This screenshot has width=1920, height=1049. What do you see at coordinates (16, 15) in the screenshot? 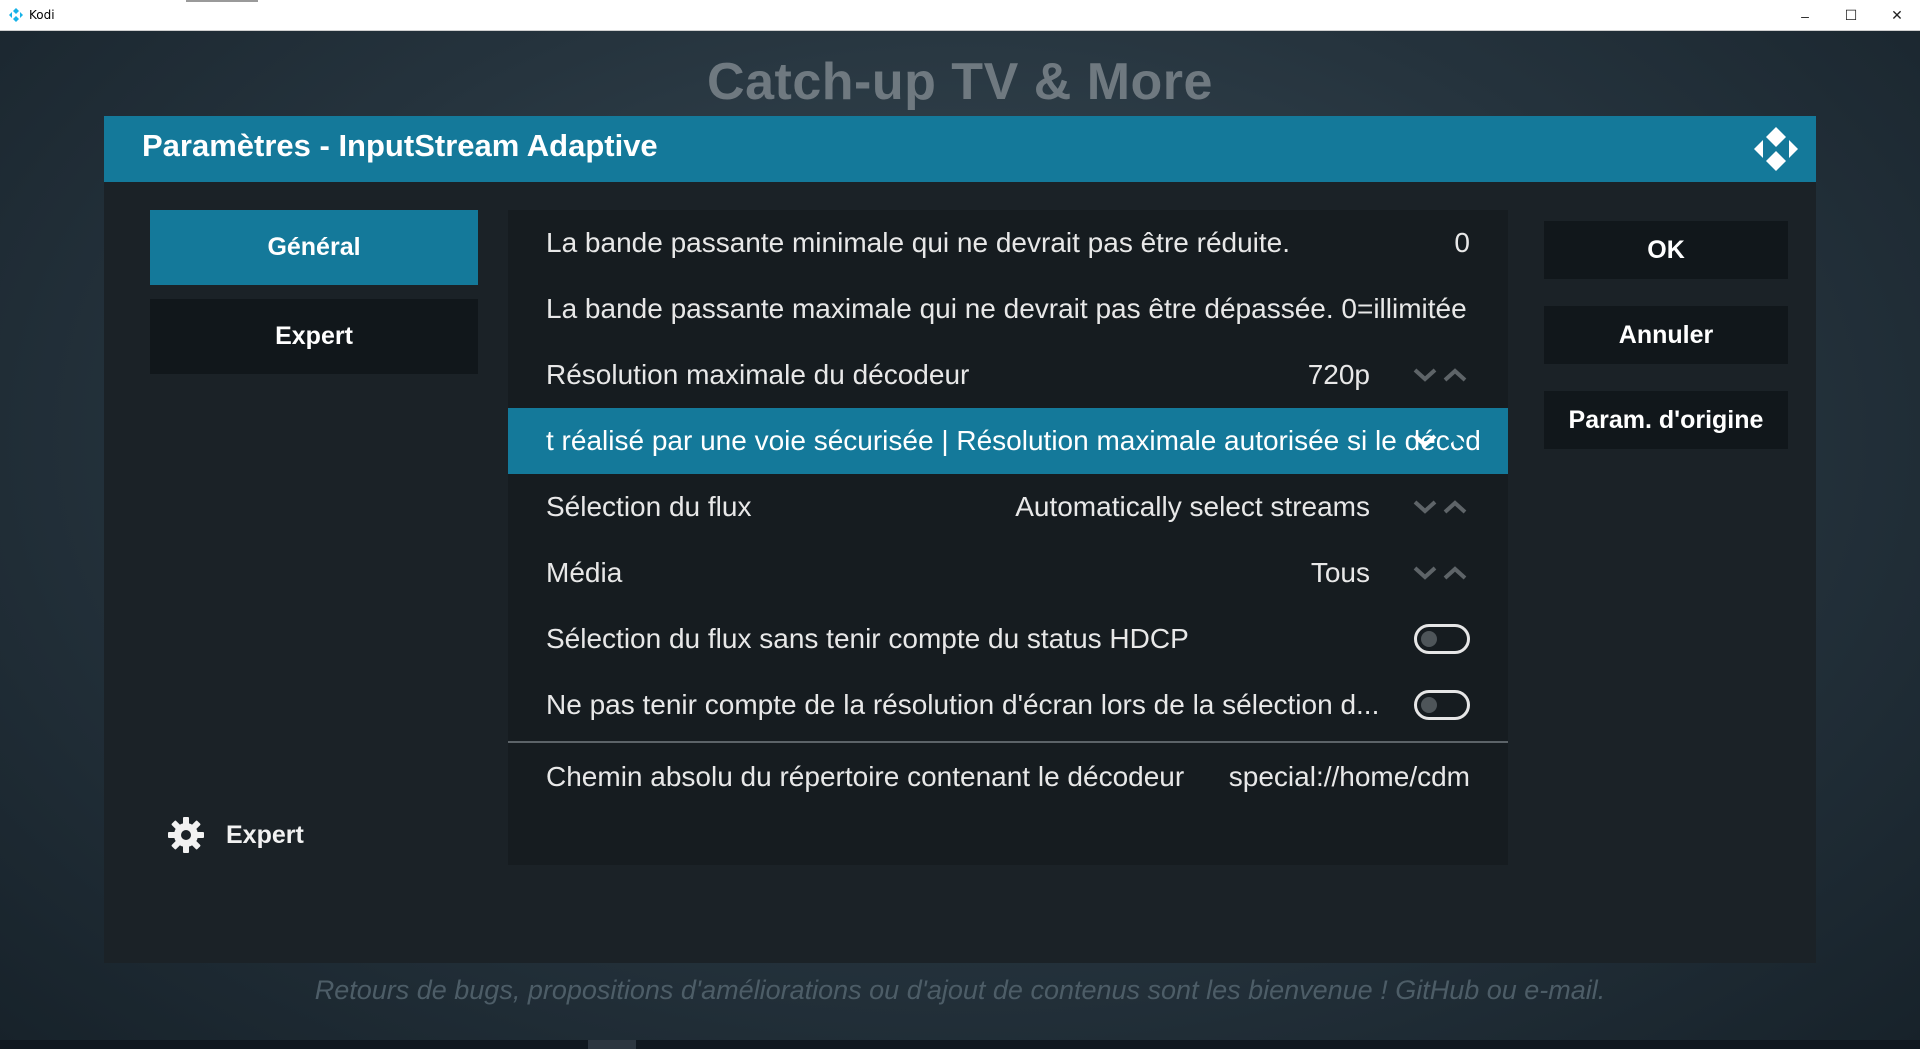
I see `kodi-app-icon` at bounding box center [16, 15].